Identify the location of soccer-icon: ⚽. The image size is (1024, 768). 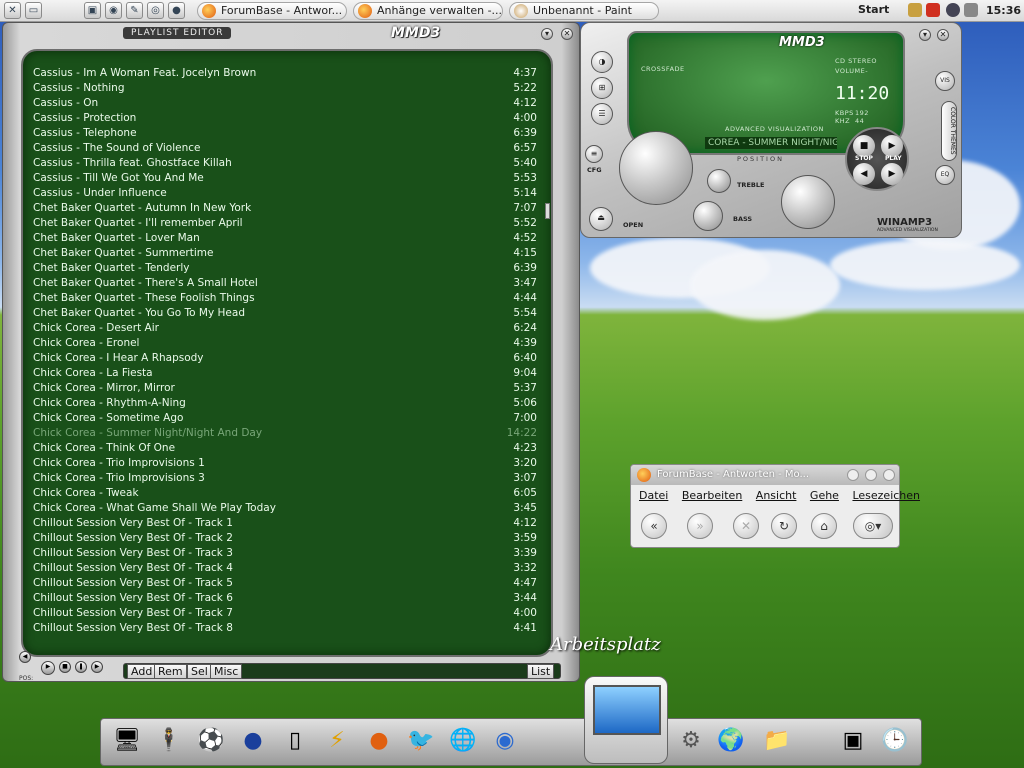
(211, 741).